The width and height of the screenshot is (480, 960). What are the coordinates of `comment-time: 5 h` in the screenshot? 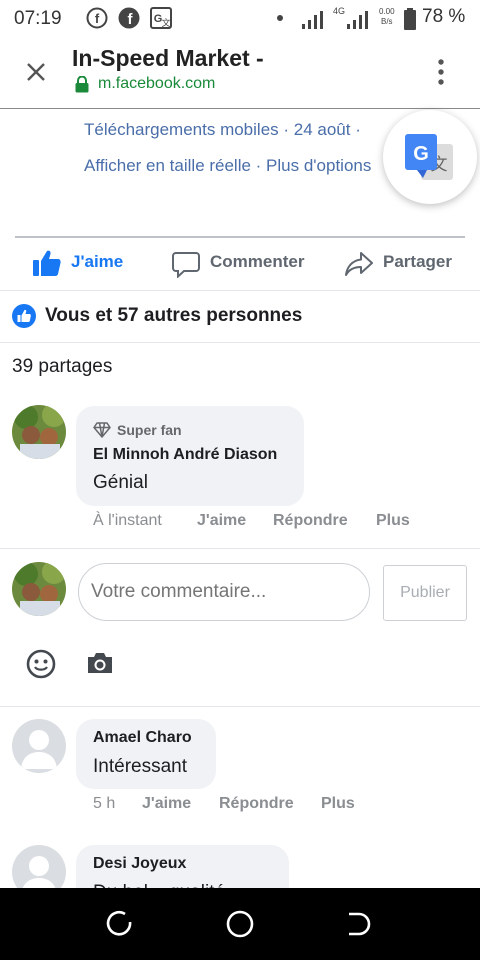 It's located at (104, 803).